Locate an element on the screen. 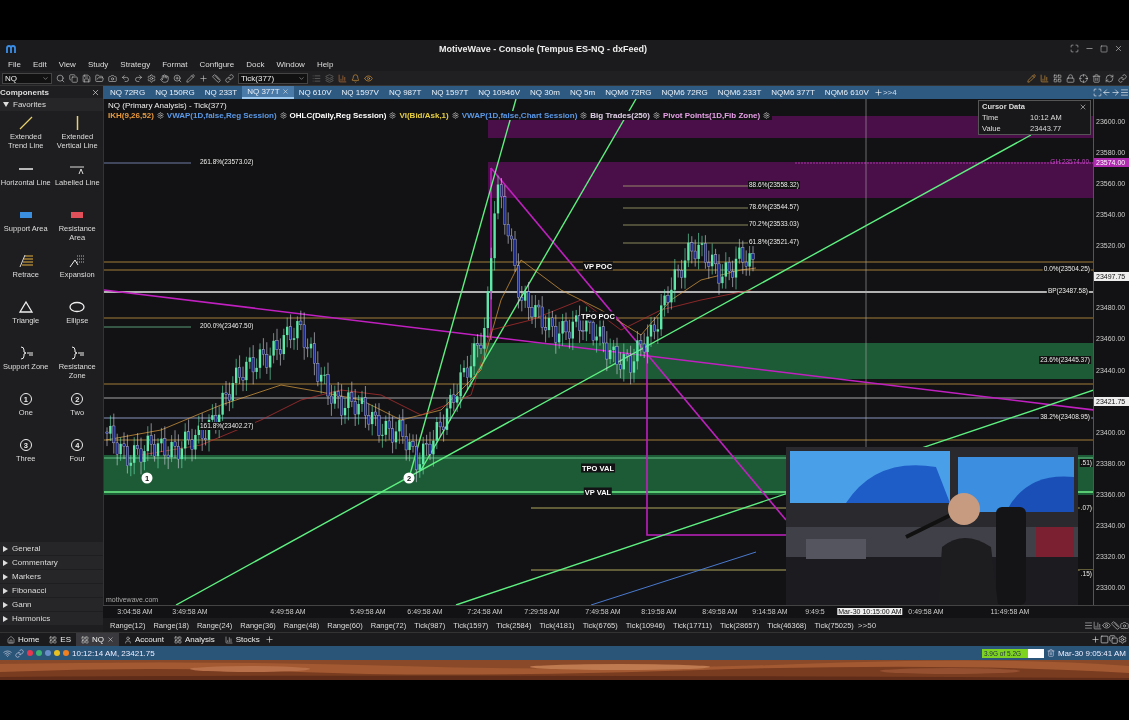  chart-tab: NQM6 377T is located at coordinates (793, 92).